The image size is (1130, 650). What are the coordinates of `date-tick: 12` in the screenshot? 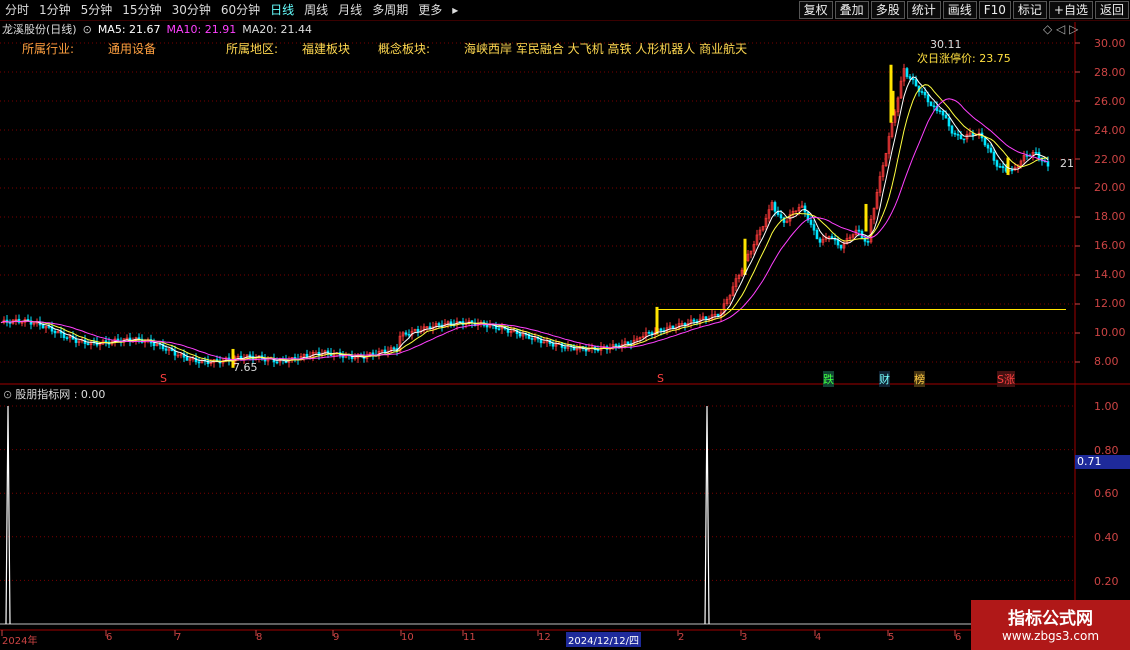 It's located at (544, 637).